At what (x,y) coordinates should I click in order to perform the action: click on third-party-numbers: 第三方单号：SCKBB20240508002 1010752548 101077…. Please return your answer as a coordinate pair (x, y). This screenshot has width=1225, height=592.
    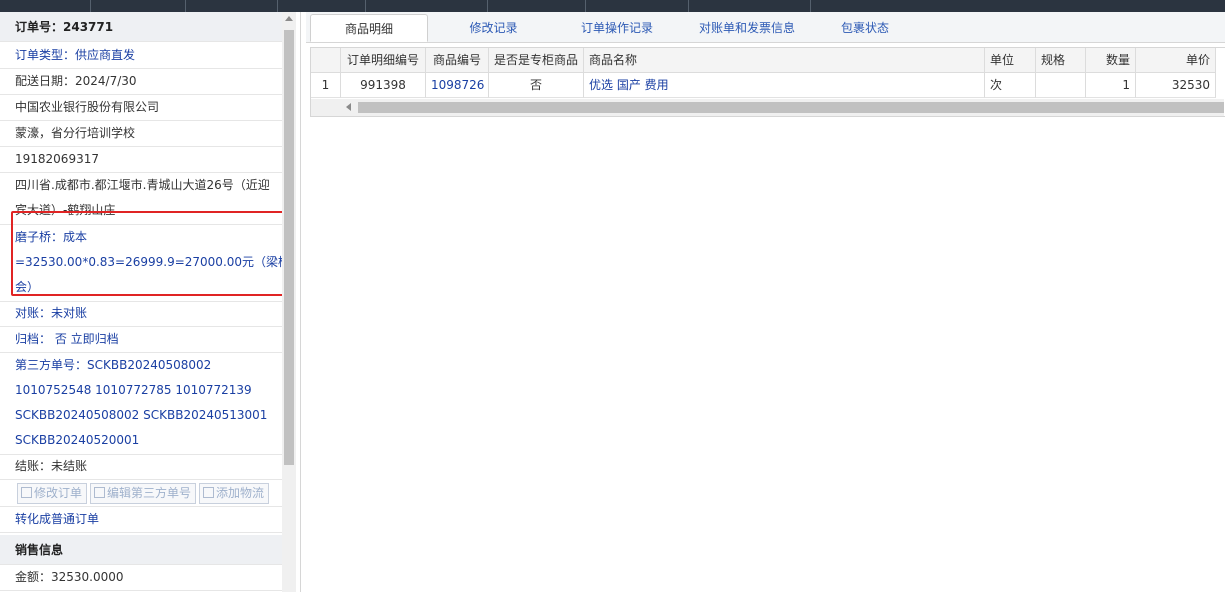
    Looking at the image, I should click on (141, 404).